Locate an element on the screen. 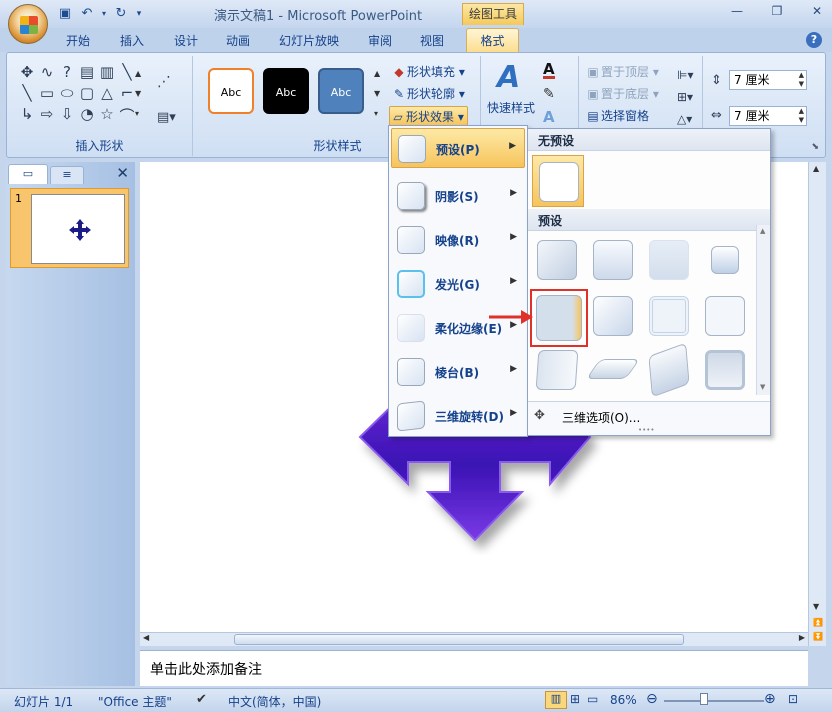 This screenshot has height=712, width=832. bring-to-front-button: ▣ 置于顶层 ▾ is located at coordinates (622, 72).